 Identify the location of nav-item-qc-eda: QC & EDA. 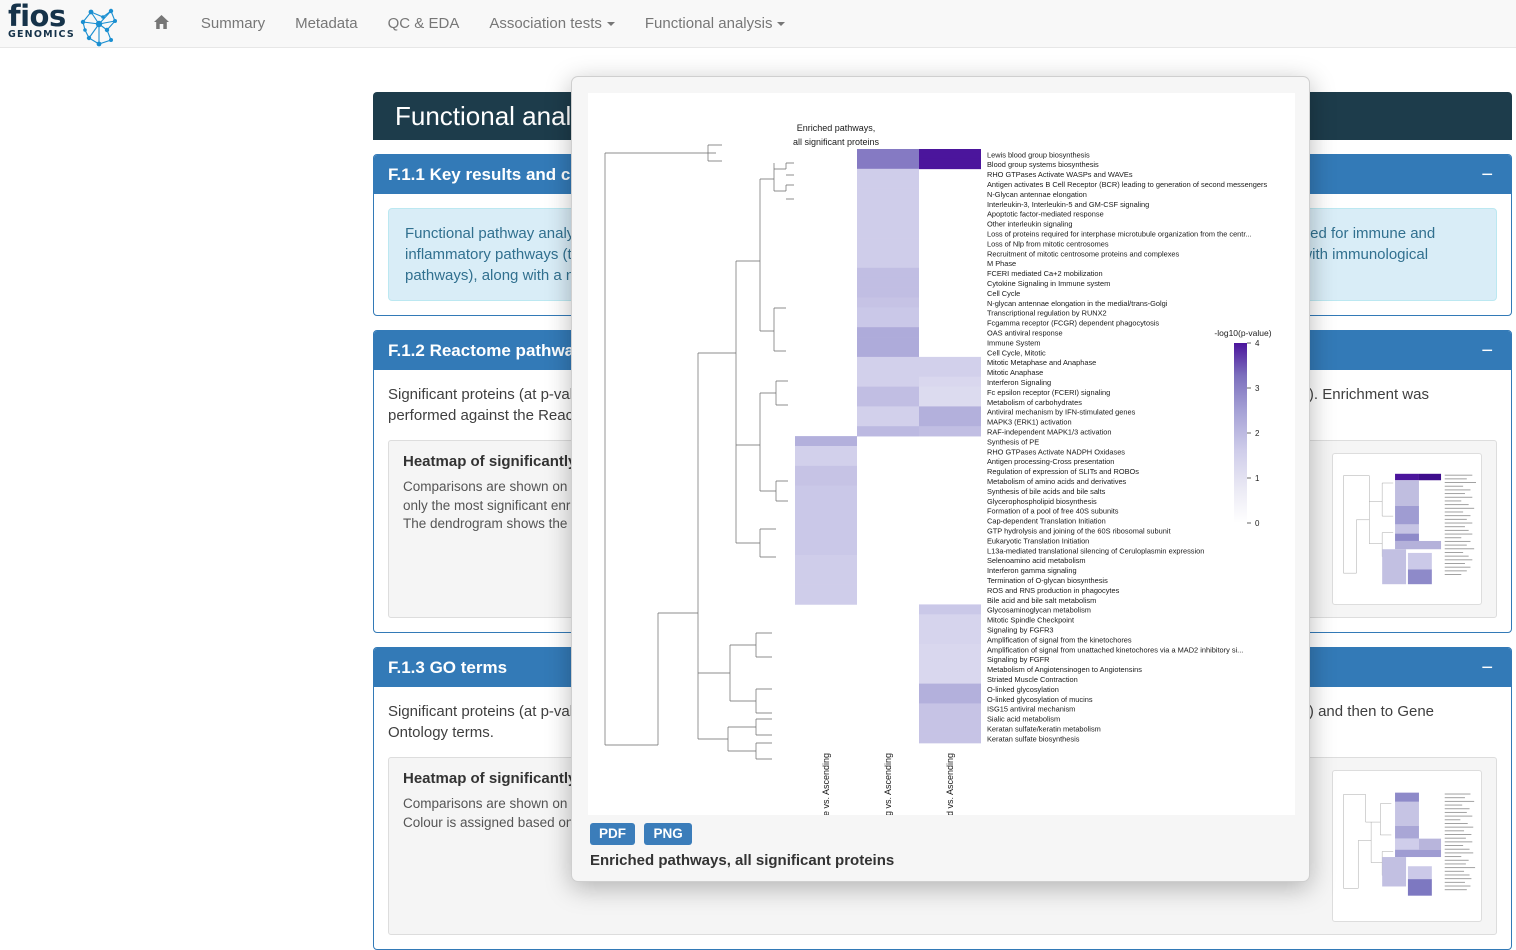
(424, 24).